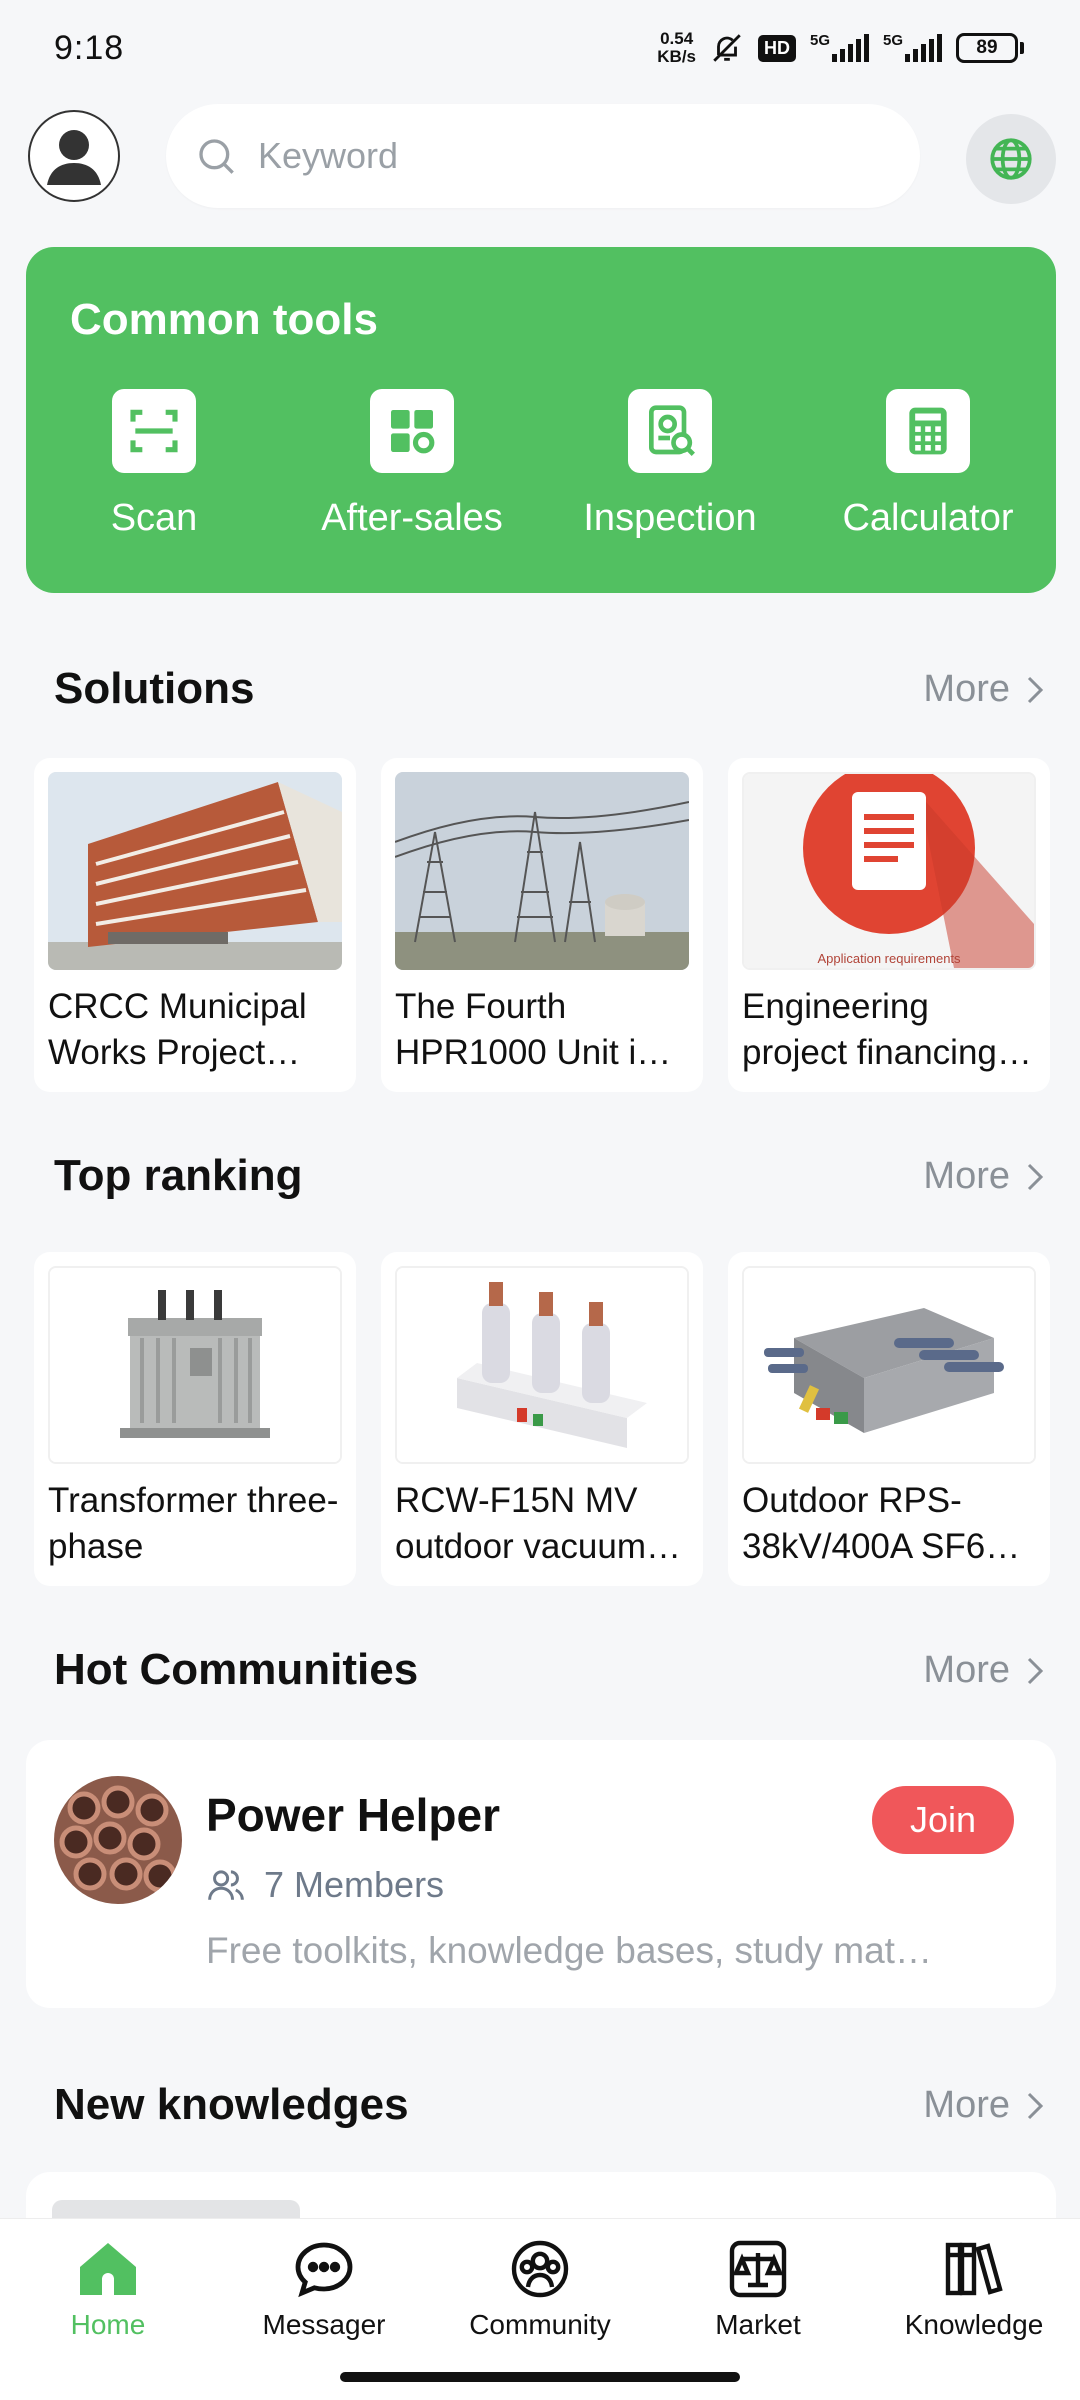  What do you see at coordinates (89, 47) in the screenshot?
I see `status-time: 9:18` at bounding box center [89, 47].